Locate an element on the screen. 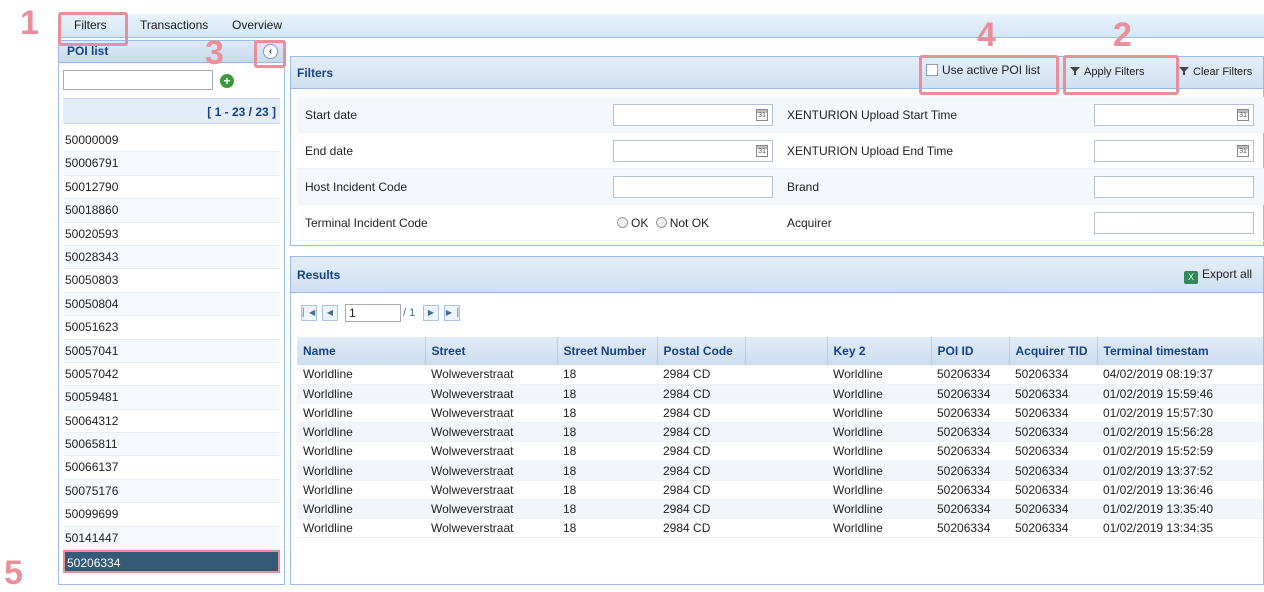  column-header: Street Number is located at coordinates (607, 351).